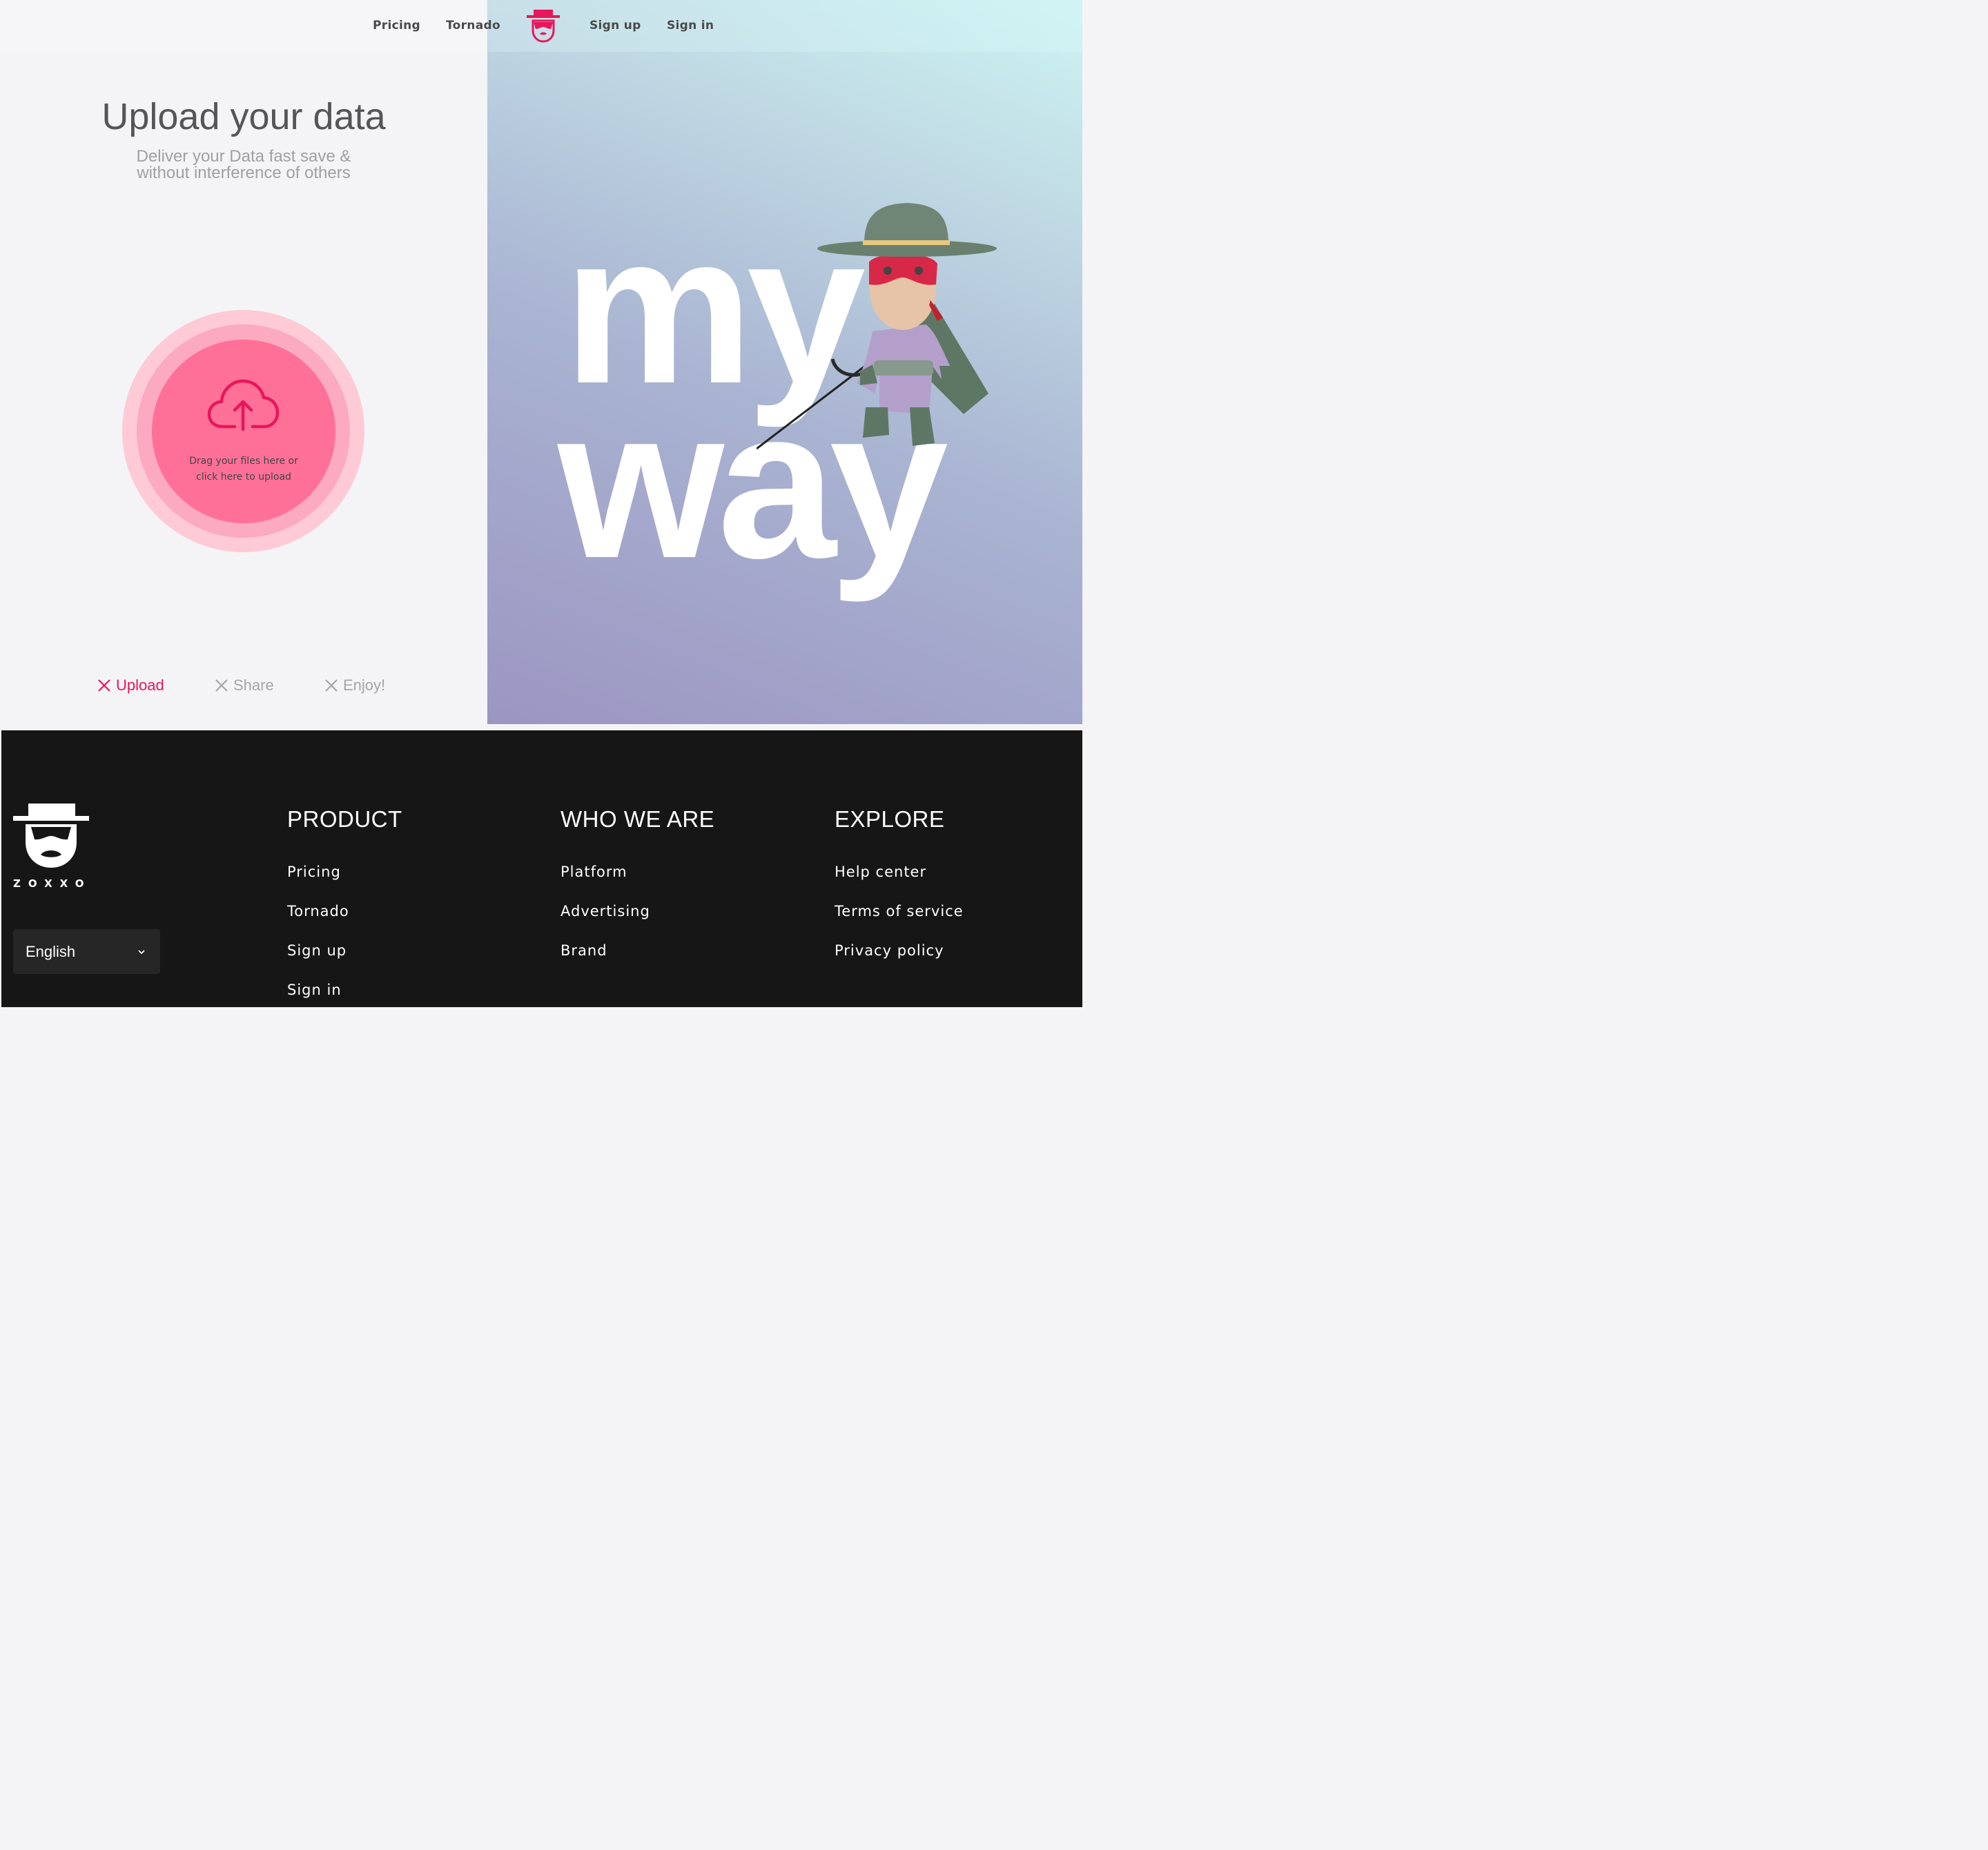  I want to click on nav-signup-link: Sign up, so click(615, 26).